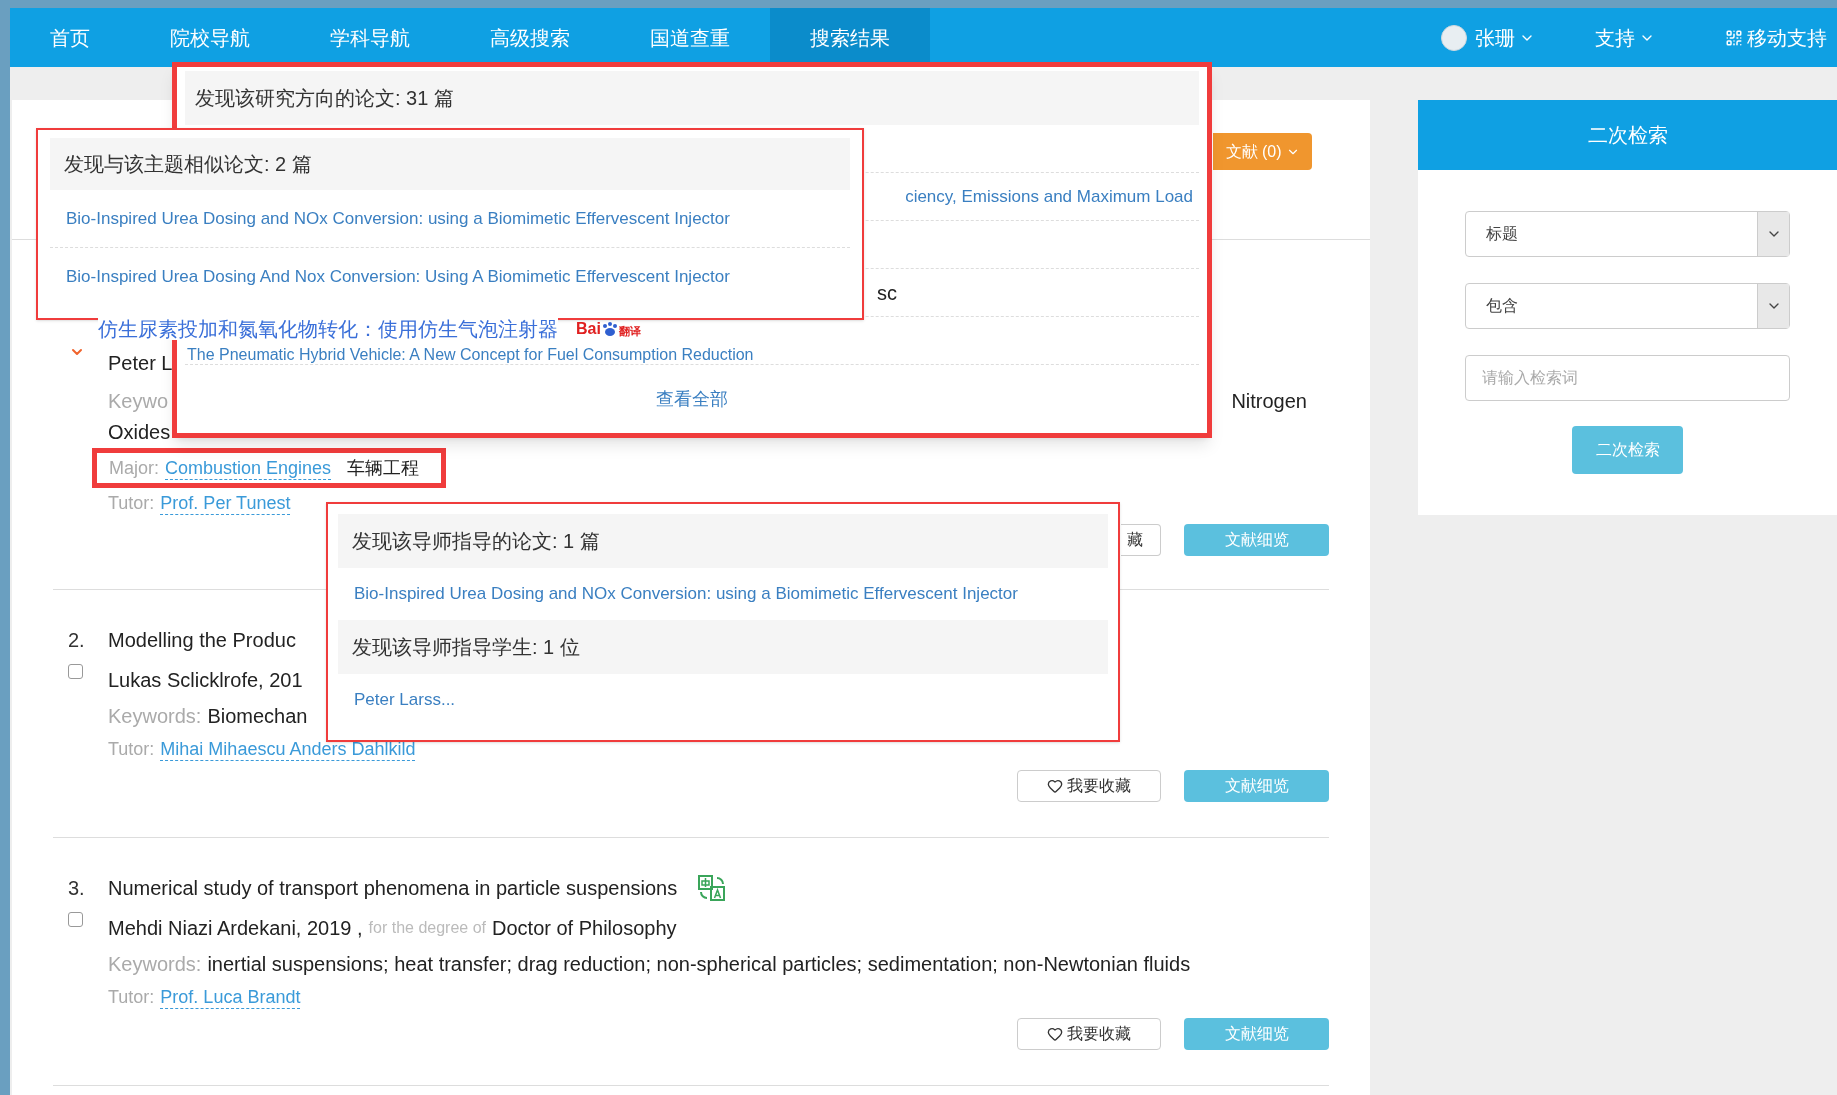  What do you see at coordinates (257, 716) in the screenshot?
I see `keywords-text: Biomechan` at bounding box center [257, 716].